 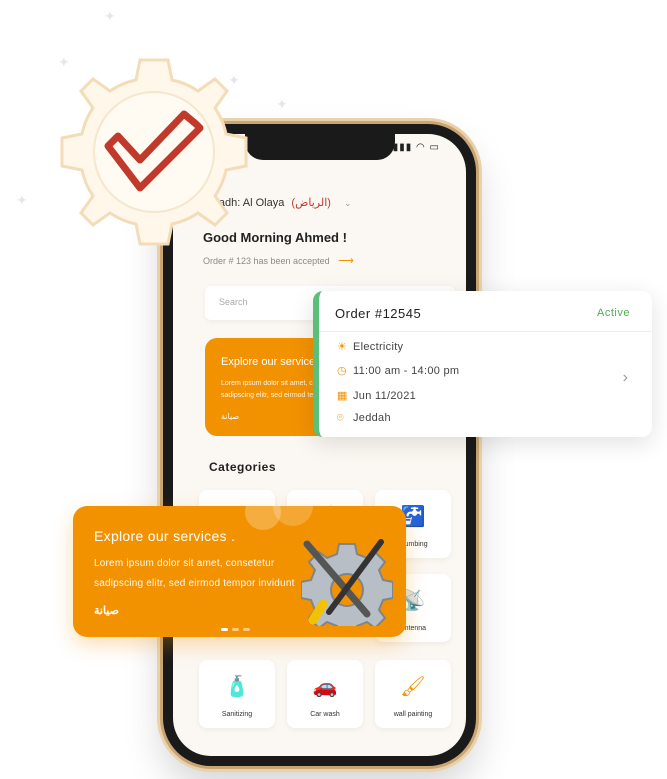 I want to click on services-banner-title: Explore our services, so click(x=271, y=362).